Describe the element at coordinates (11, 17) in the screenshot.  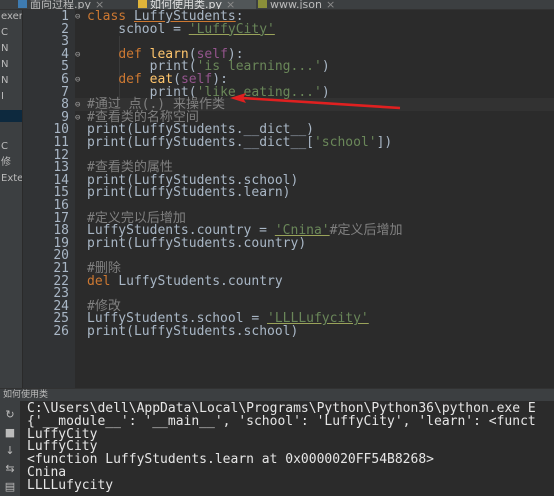
I see `project-item: exer` at that location.